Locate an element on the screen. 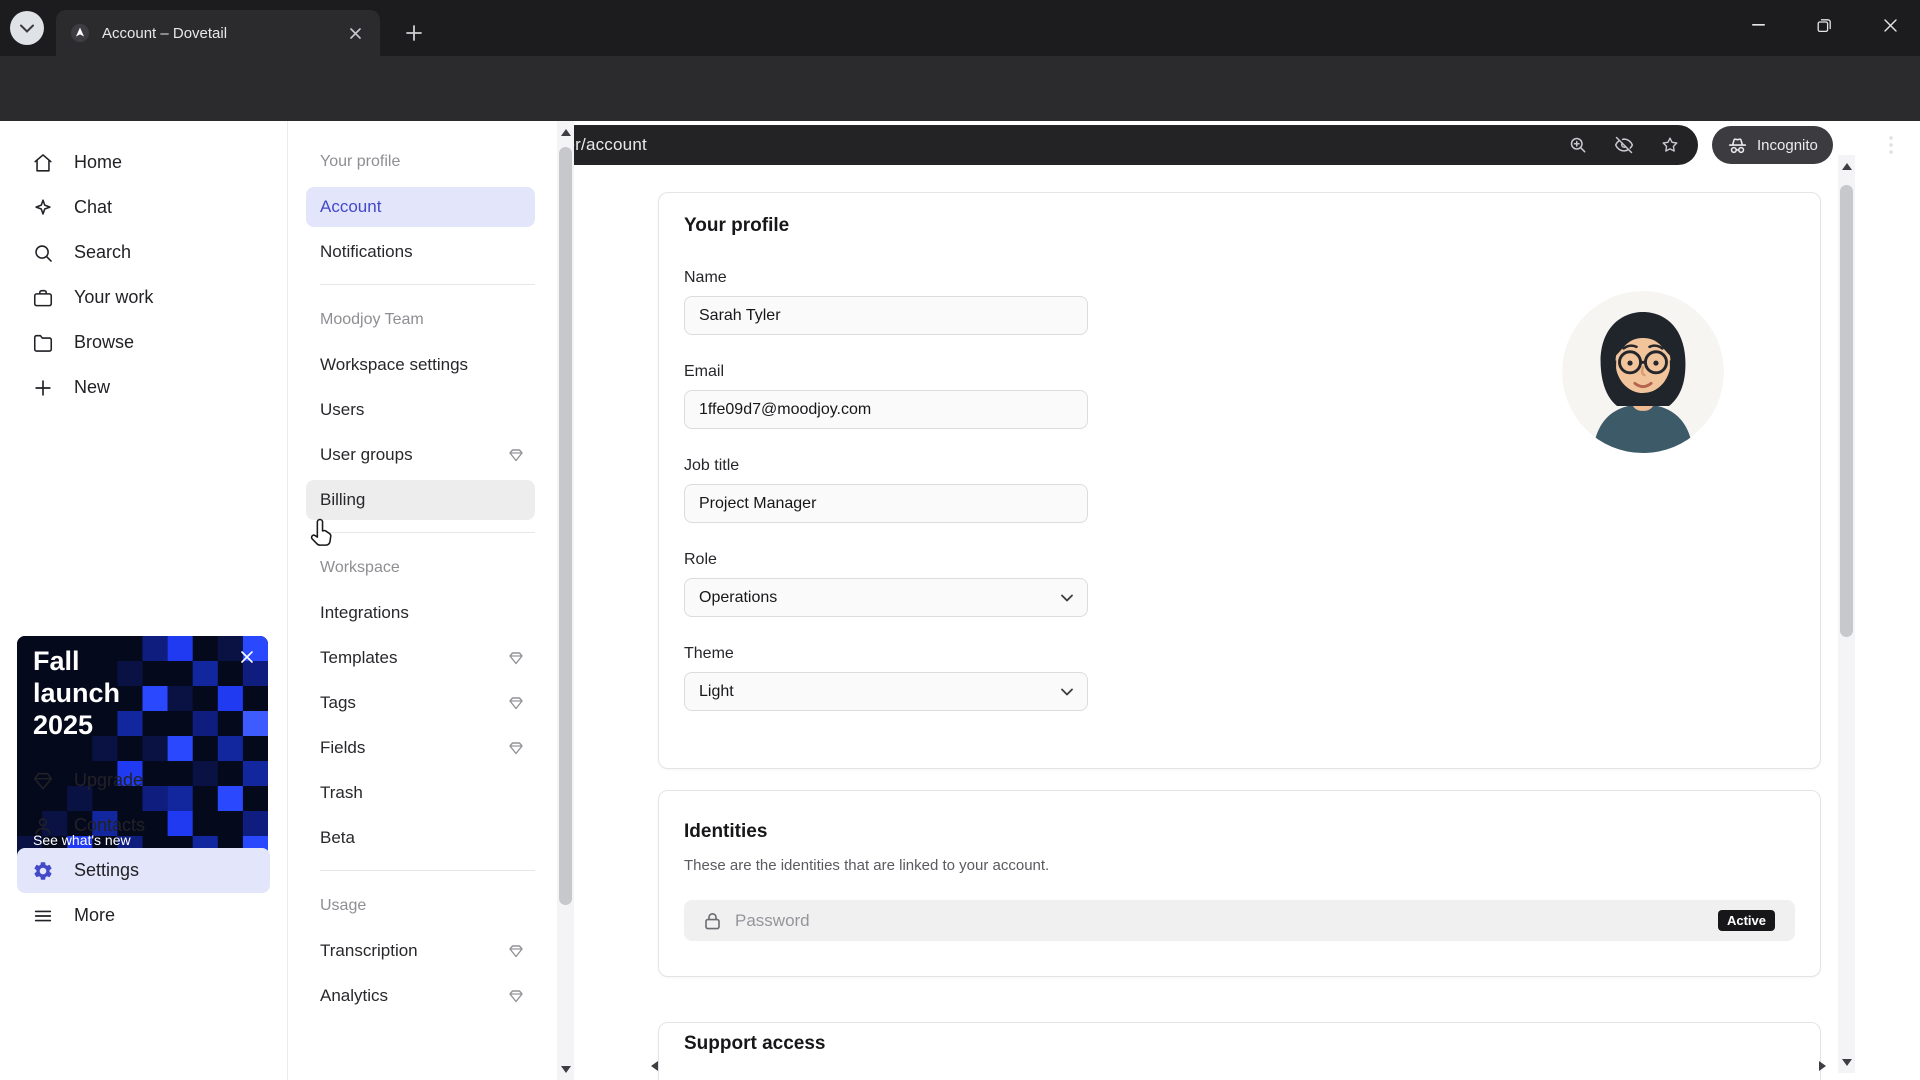 This screenshot has height=1080, width=1920. sidebar-item-search: Search is located at coordinates (143, 252).